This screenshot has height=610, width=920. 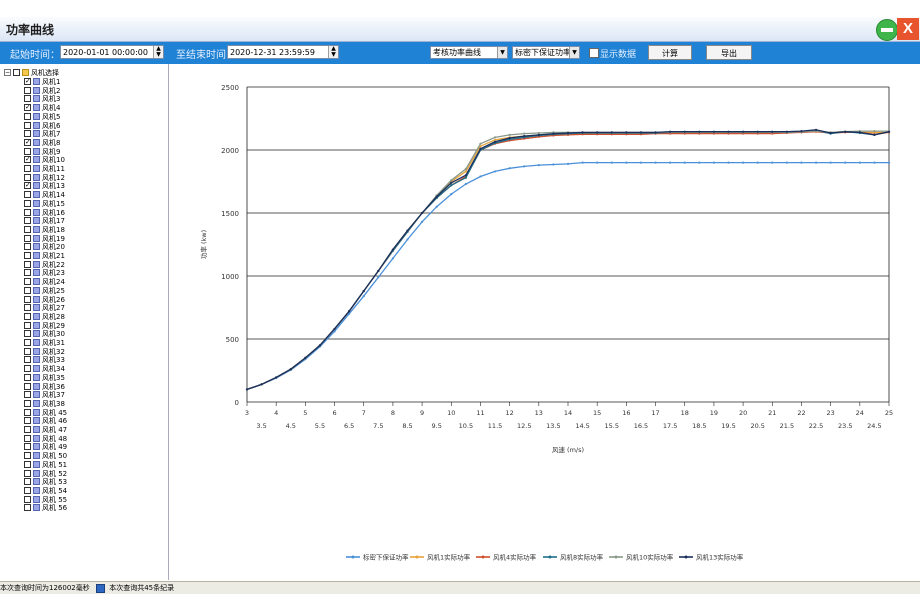 What do you see at coordinates (45, 491) in the screenshot?
I see `tree-item: 风机 54` at bounding box center [45, 491].